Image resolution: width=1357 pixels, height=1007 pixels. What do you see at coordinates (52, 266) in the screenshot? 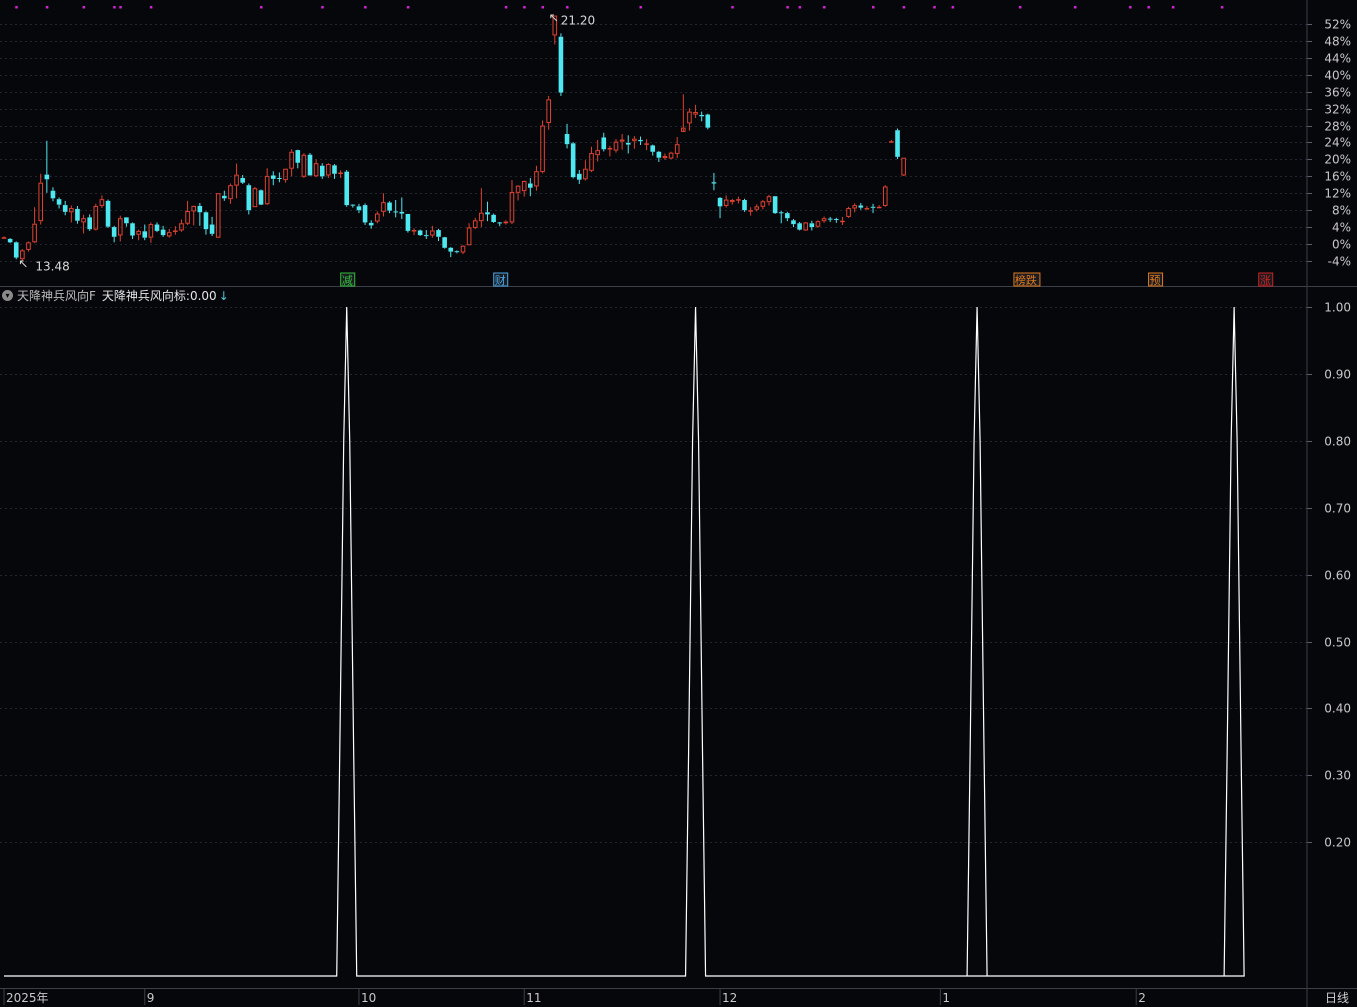
I see `low-price-label: 13.48` at bounding box center [52, 266].